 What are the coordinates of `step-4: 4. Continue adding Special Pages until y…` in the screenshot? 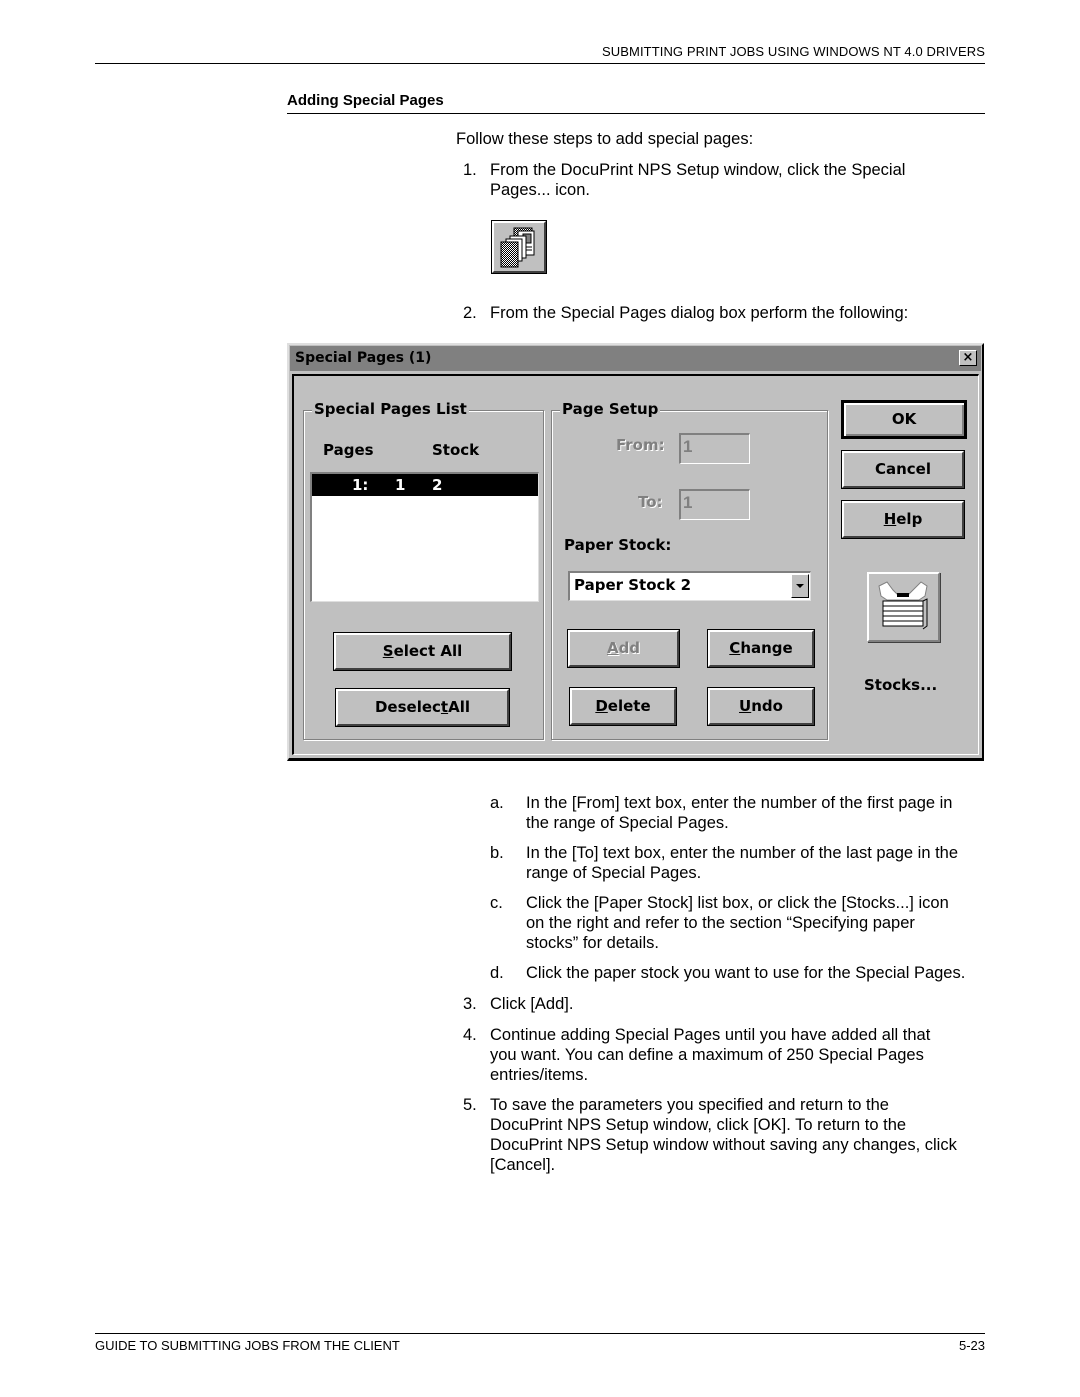 It's located at (721, 1055).